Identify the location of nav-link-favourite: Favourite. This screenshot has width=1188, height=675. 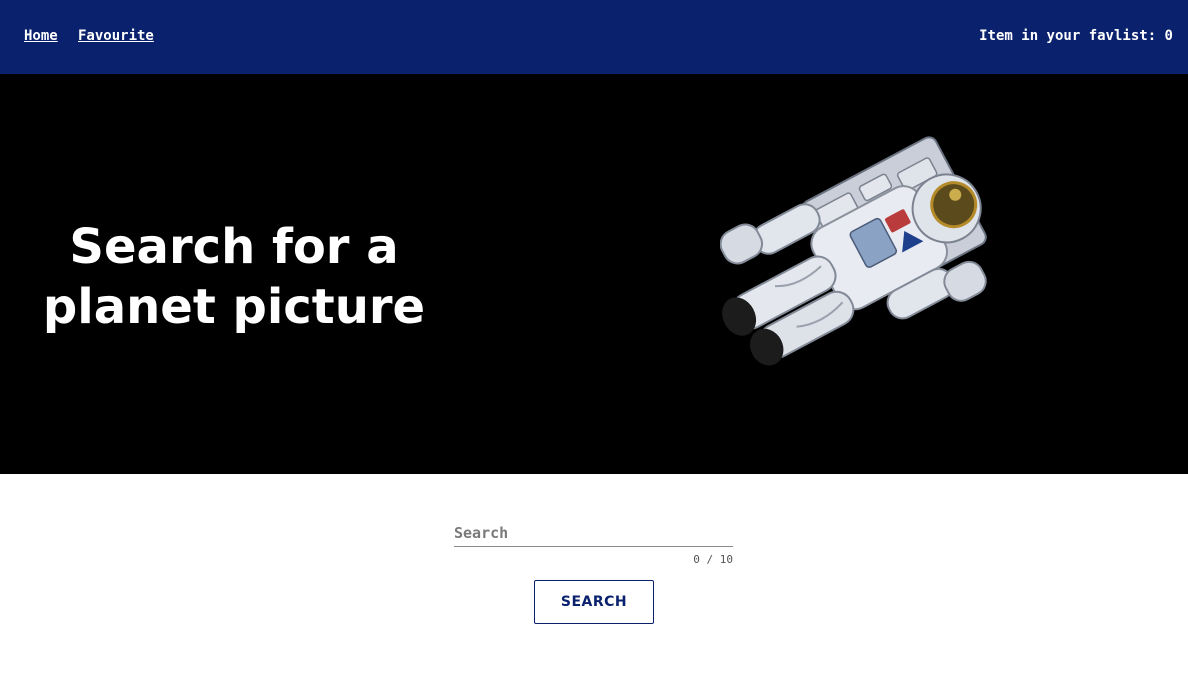
(116, 36).